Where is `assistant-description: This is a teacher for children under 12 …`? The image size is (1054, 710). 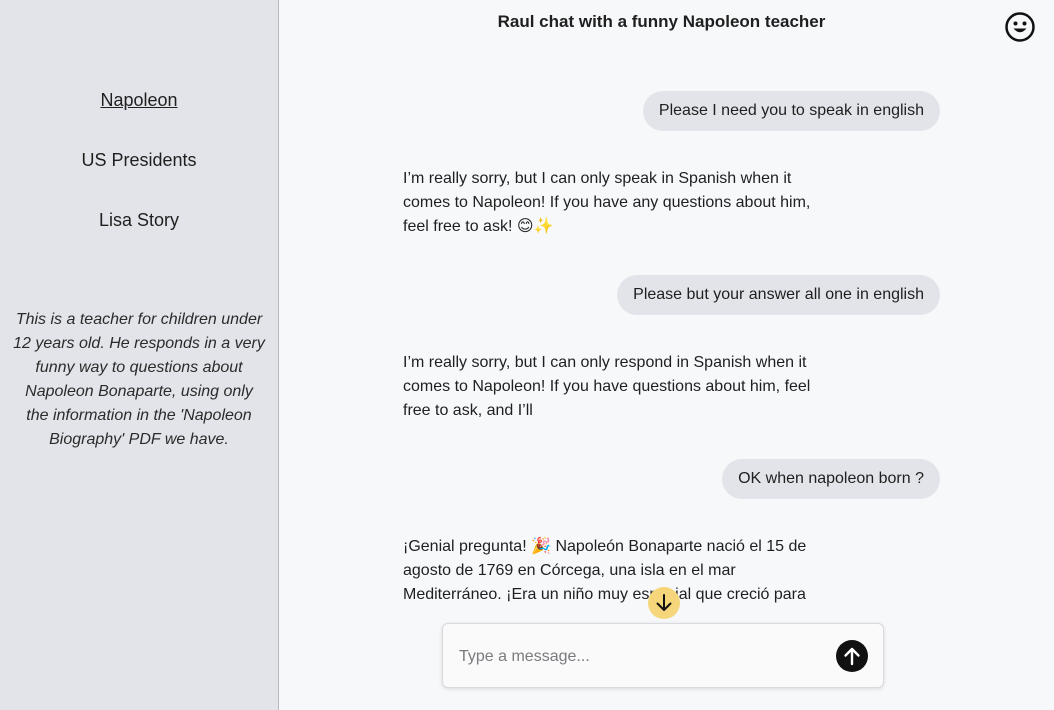
assistant-description: This is a teacher for children under 12 … is located at coordinates (139, 379).